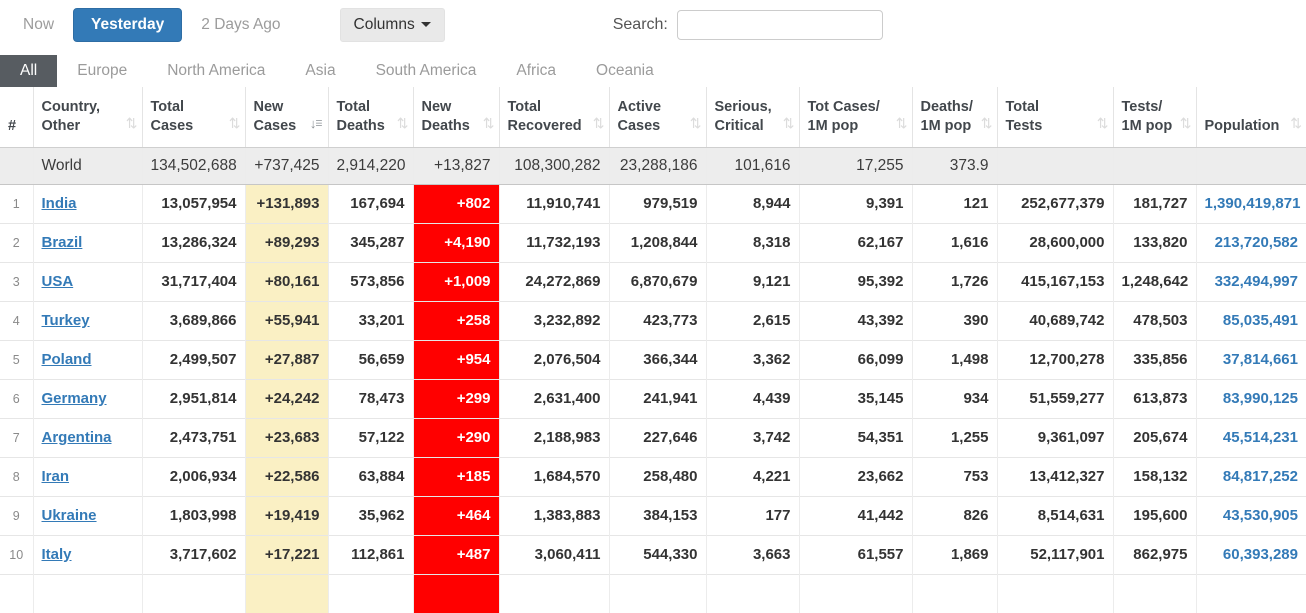 The width and height of the screenshot is (1306, 613). I want to click on total-cases-cell: 31,717,404, so click(193, 281).